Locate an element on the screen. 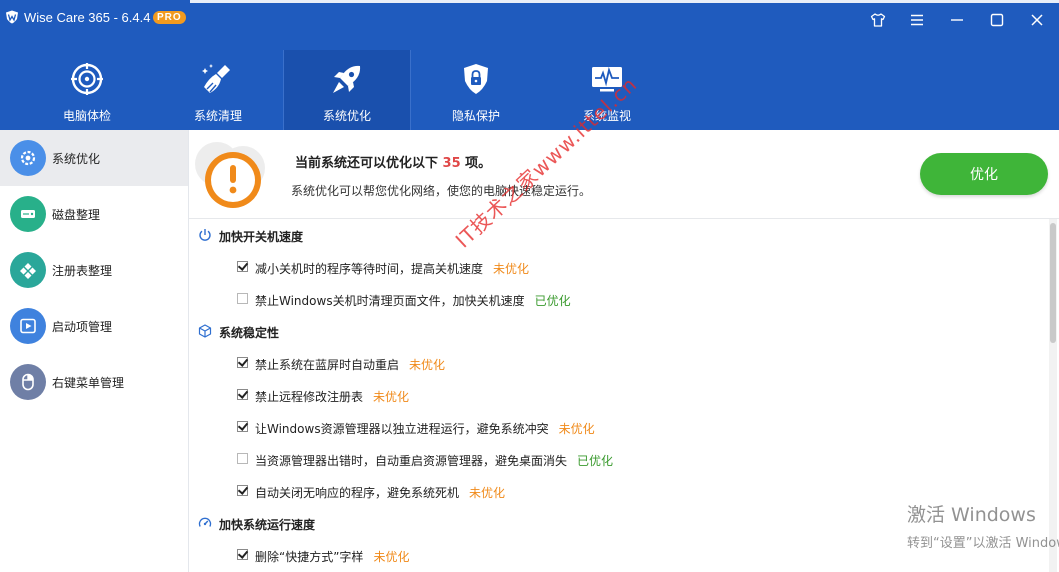 Image resolution: width=1059 pixels, height=572 pixels. play-icon is located at coordinates (28, 326).